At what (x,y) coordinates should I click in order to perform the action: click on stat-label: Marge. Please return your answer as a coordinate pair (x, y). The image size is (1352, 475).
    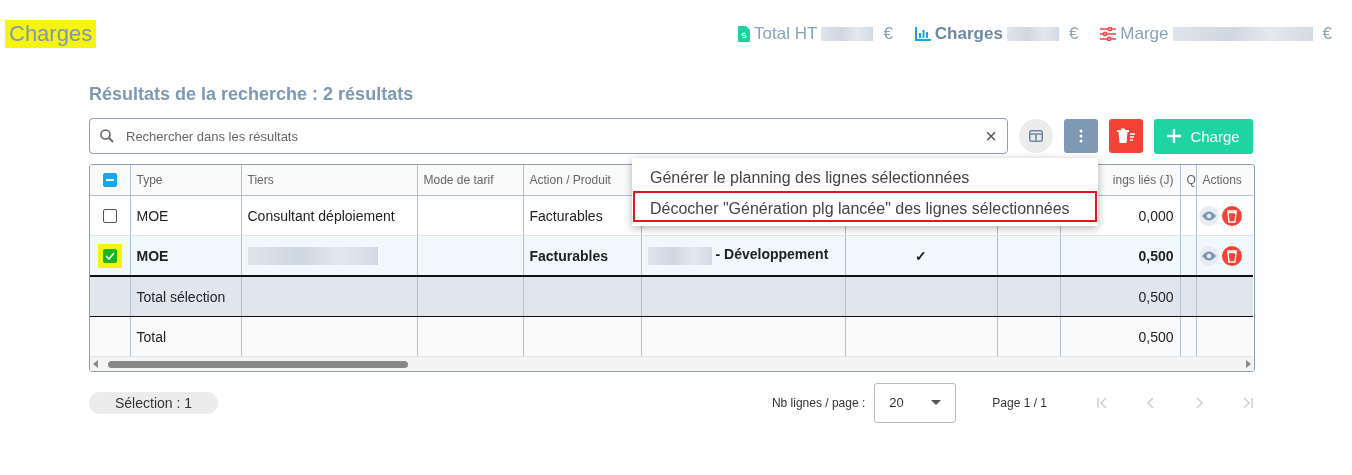
    Looking at the image, I should click on (1144, 34).